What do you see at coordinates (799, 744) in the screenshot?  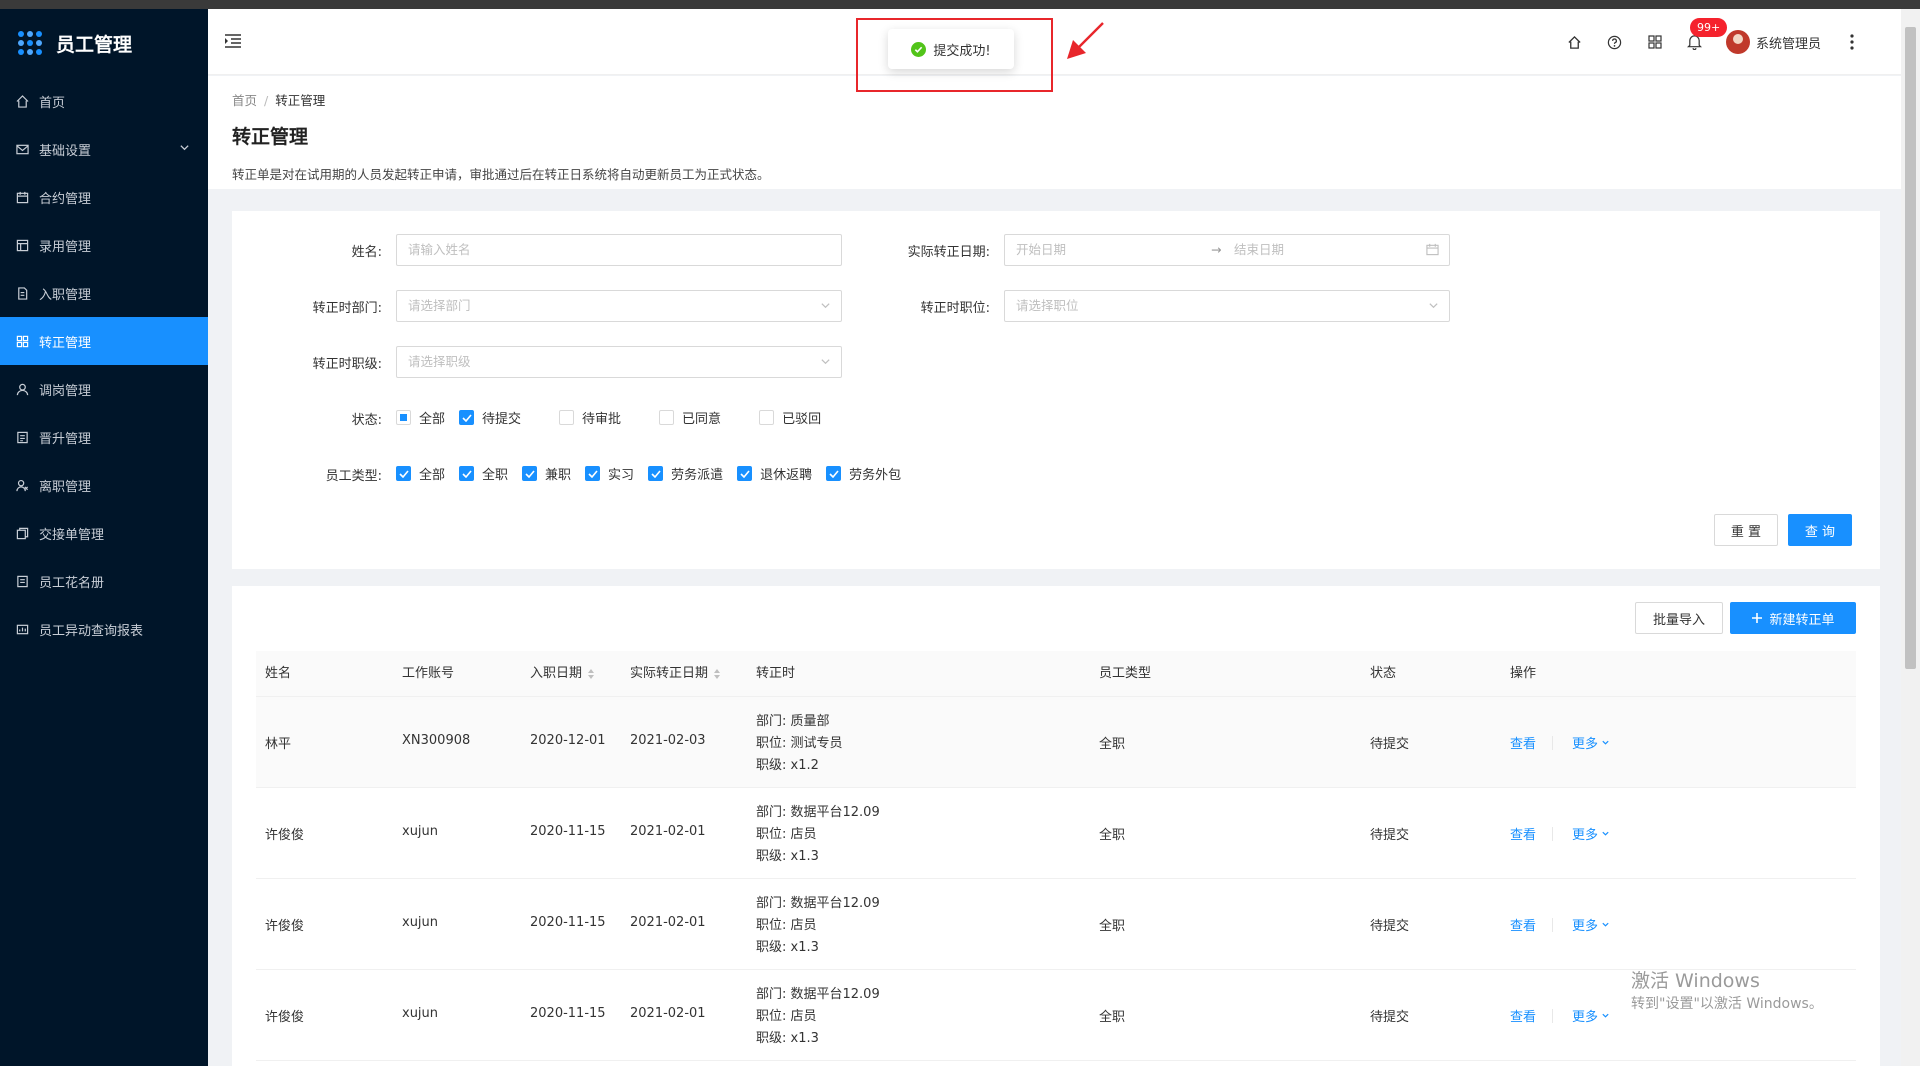 I see `cell-position-info: 部门: 质量部 职位: 测试专员 职级: x1.2` at bounding box center [799, 744].